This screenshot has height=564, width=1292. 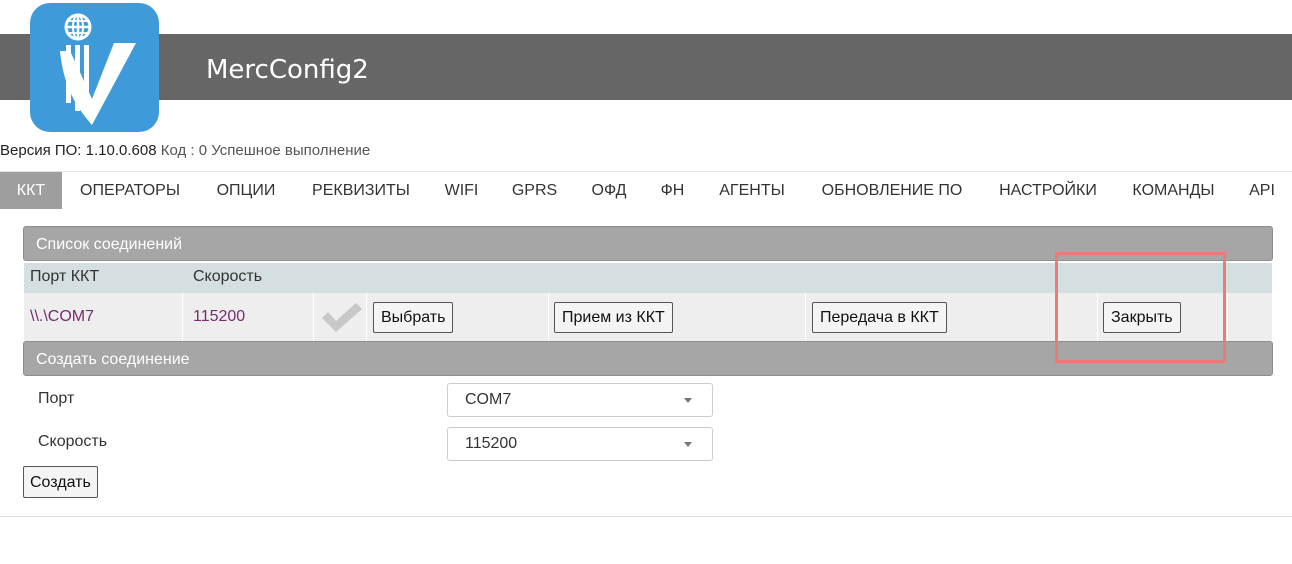 I want to click on version-value: 1.10.0.608, so click(x=121, y=150).